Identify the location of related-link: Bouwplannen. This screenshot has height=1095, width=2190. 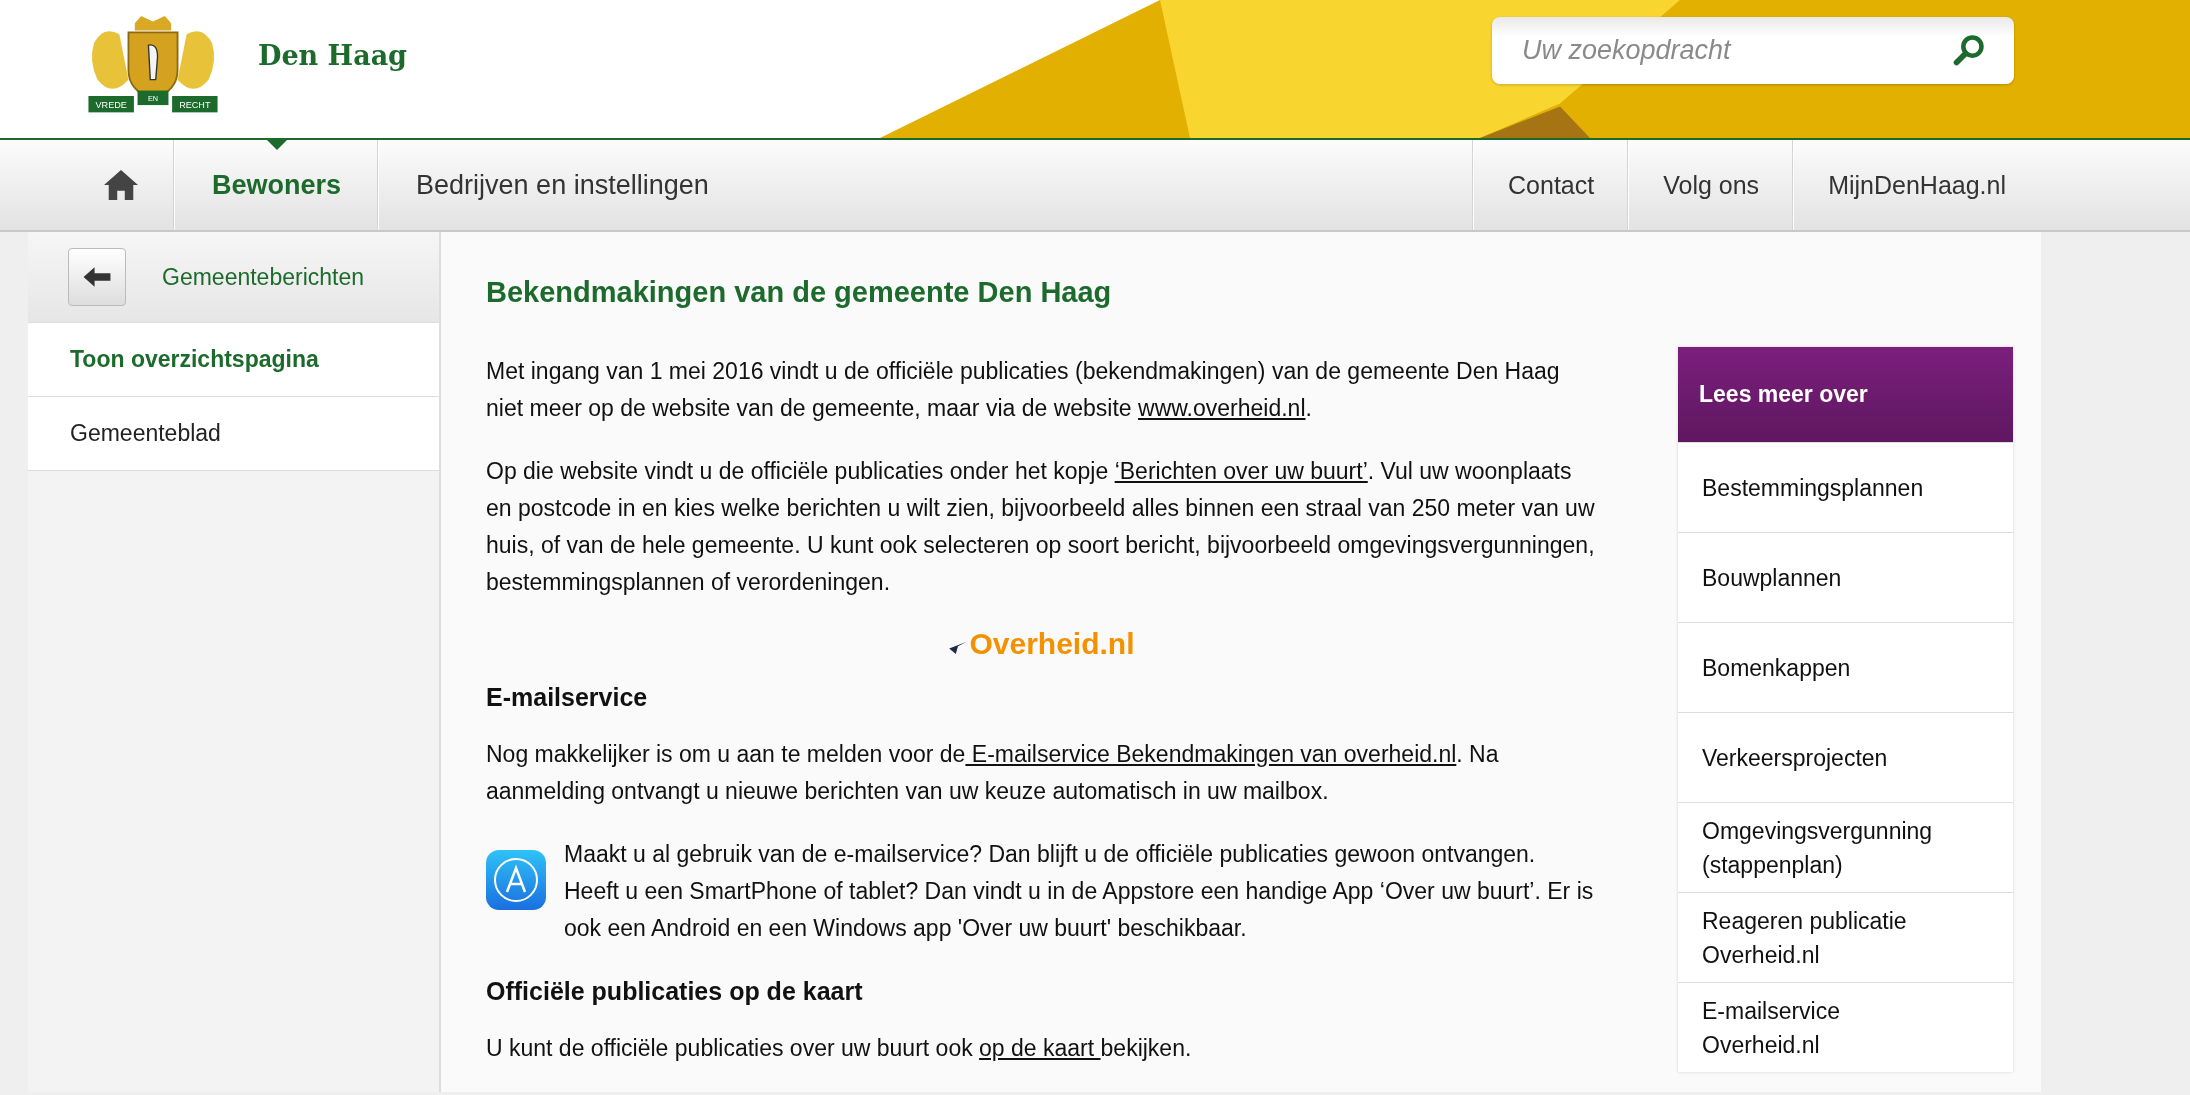
(1845, 577).